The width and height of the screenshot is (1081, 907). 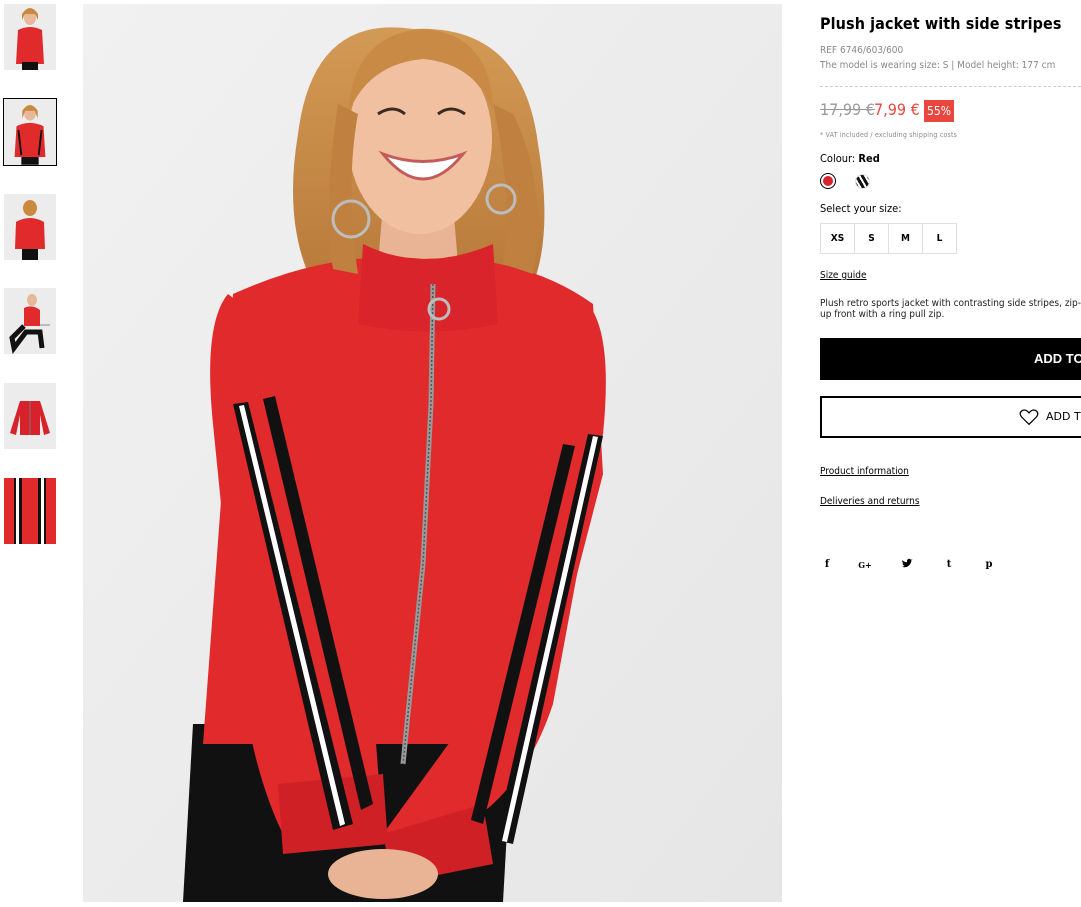 I want to click on twitter-icon, so click(x=907, y=565).